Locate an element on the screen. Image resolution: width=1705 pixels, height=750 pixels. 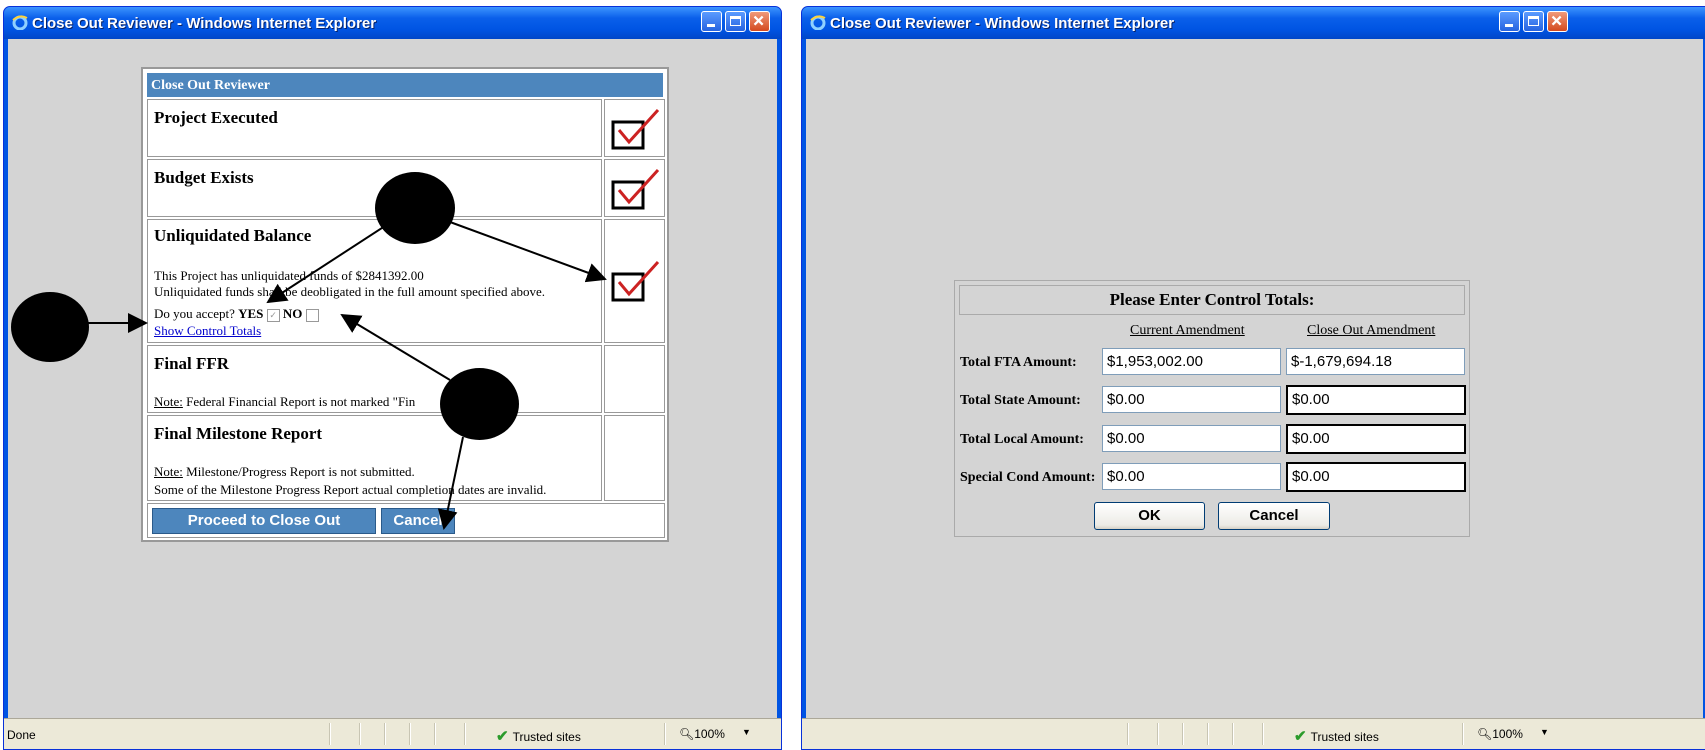
row-label: Total State Amount: is located at coordinates (1020, 400).